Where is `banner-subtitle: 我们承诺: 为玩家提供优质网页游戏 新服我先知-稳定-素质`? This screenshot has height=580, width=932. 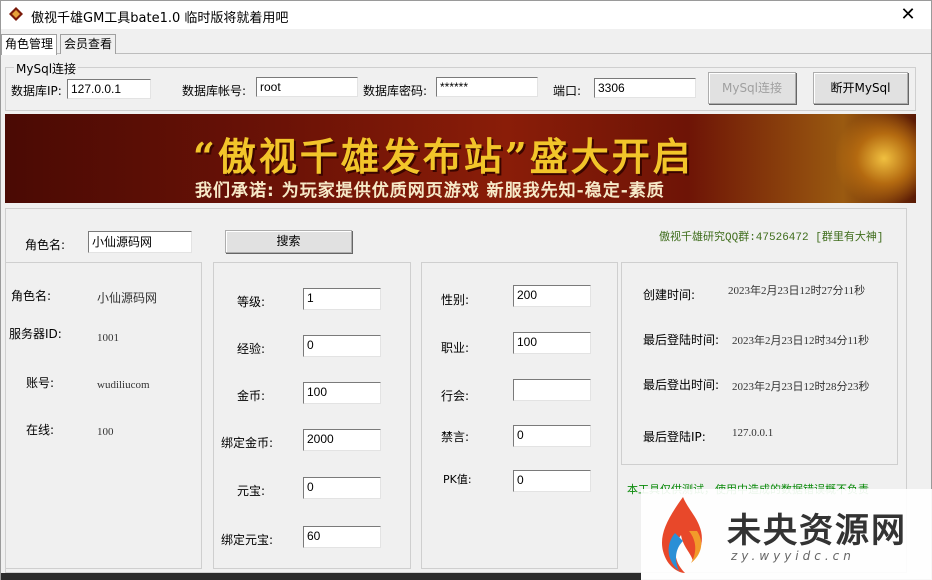
banner-subtitle: 我们承诺: 为玩家提供优质网页游戏 新服我先知-稳定-素质 is located at coordinates (430, 191).